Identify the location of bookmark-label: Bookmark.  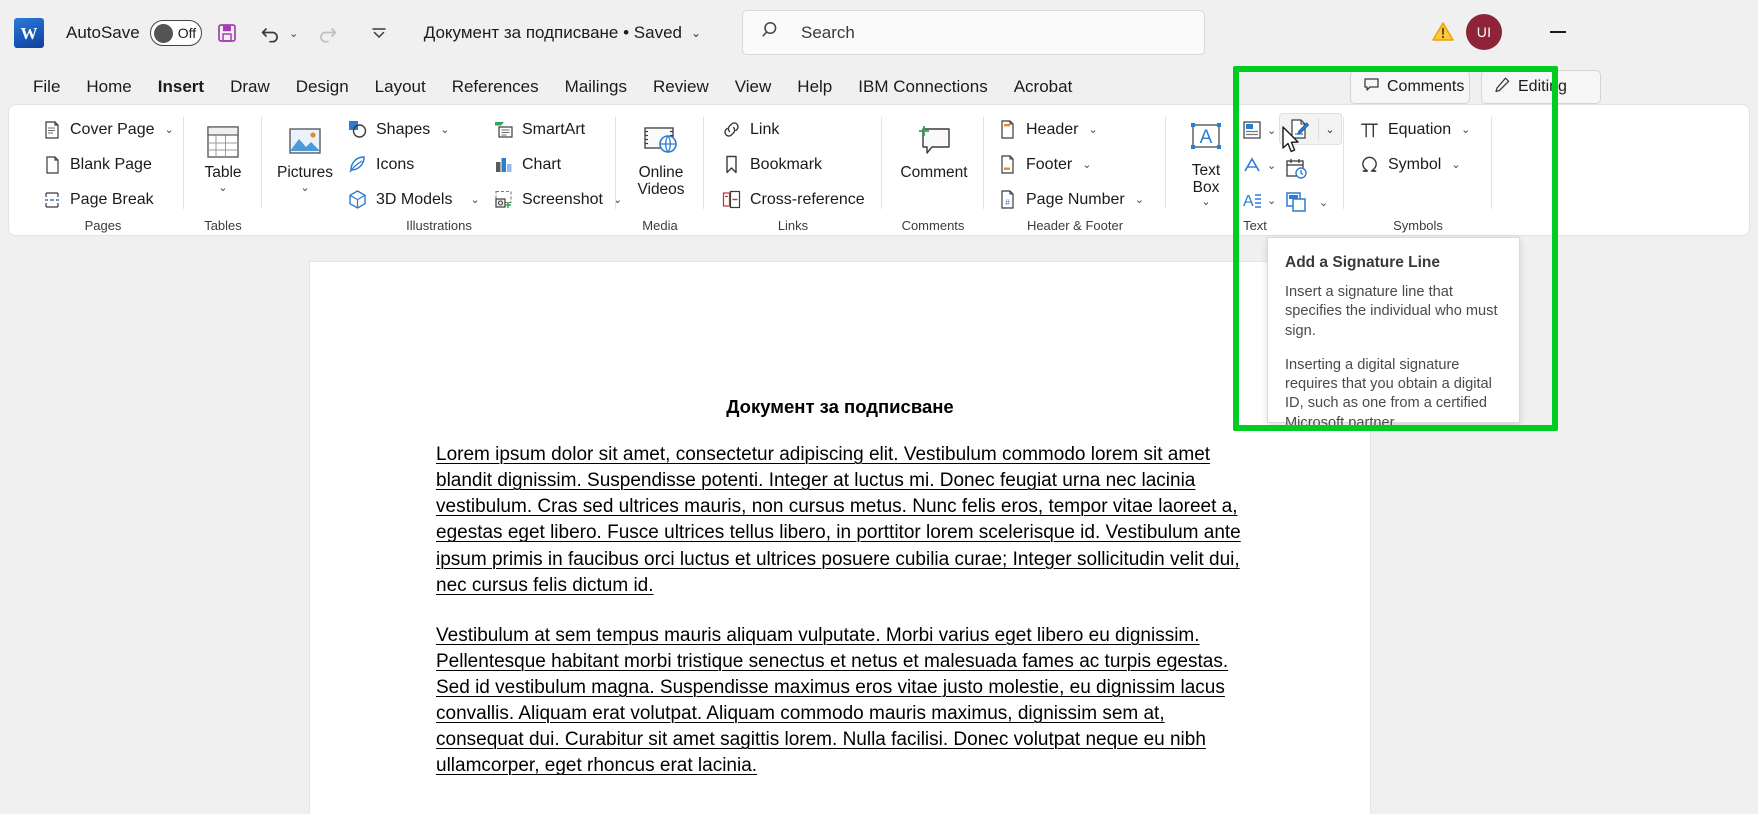
(786, 164).